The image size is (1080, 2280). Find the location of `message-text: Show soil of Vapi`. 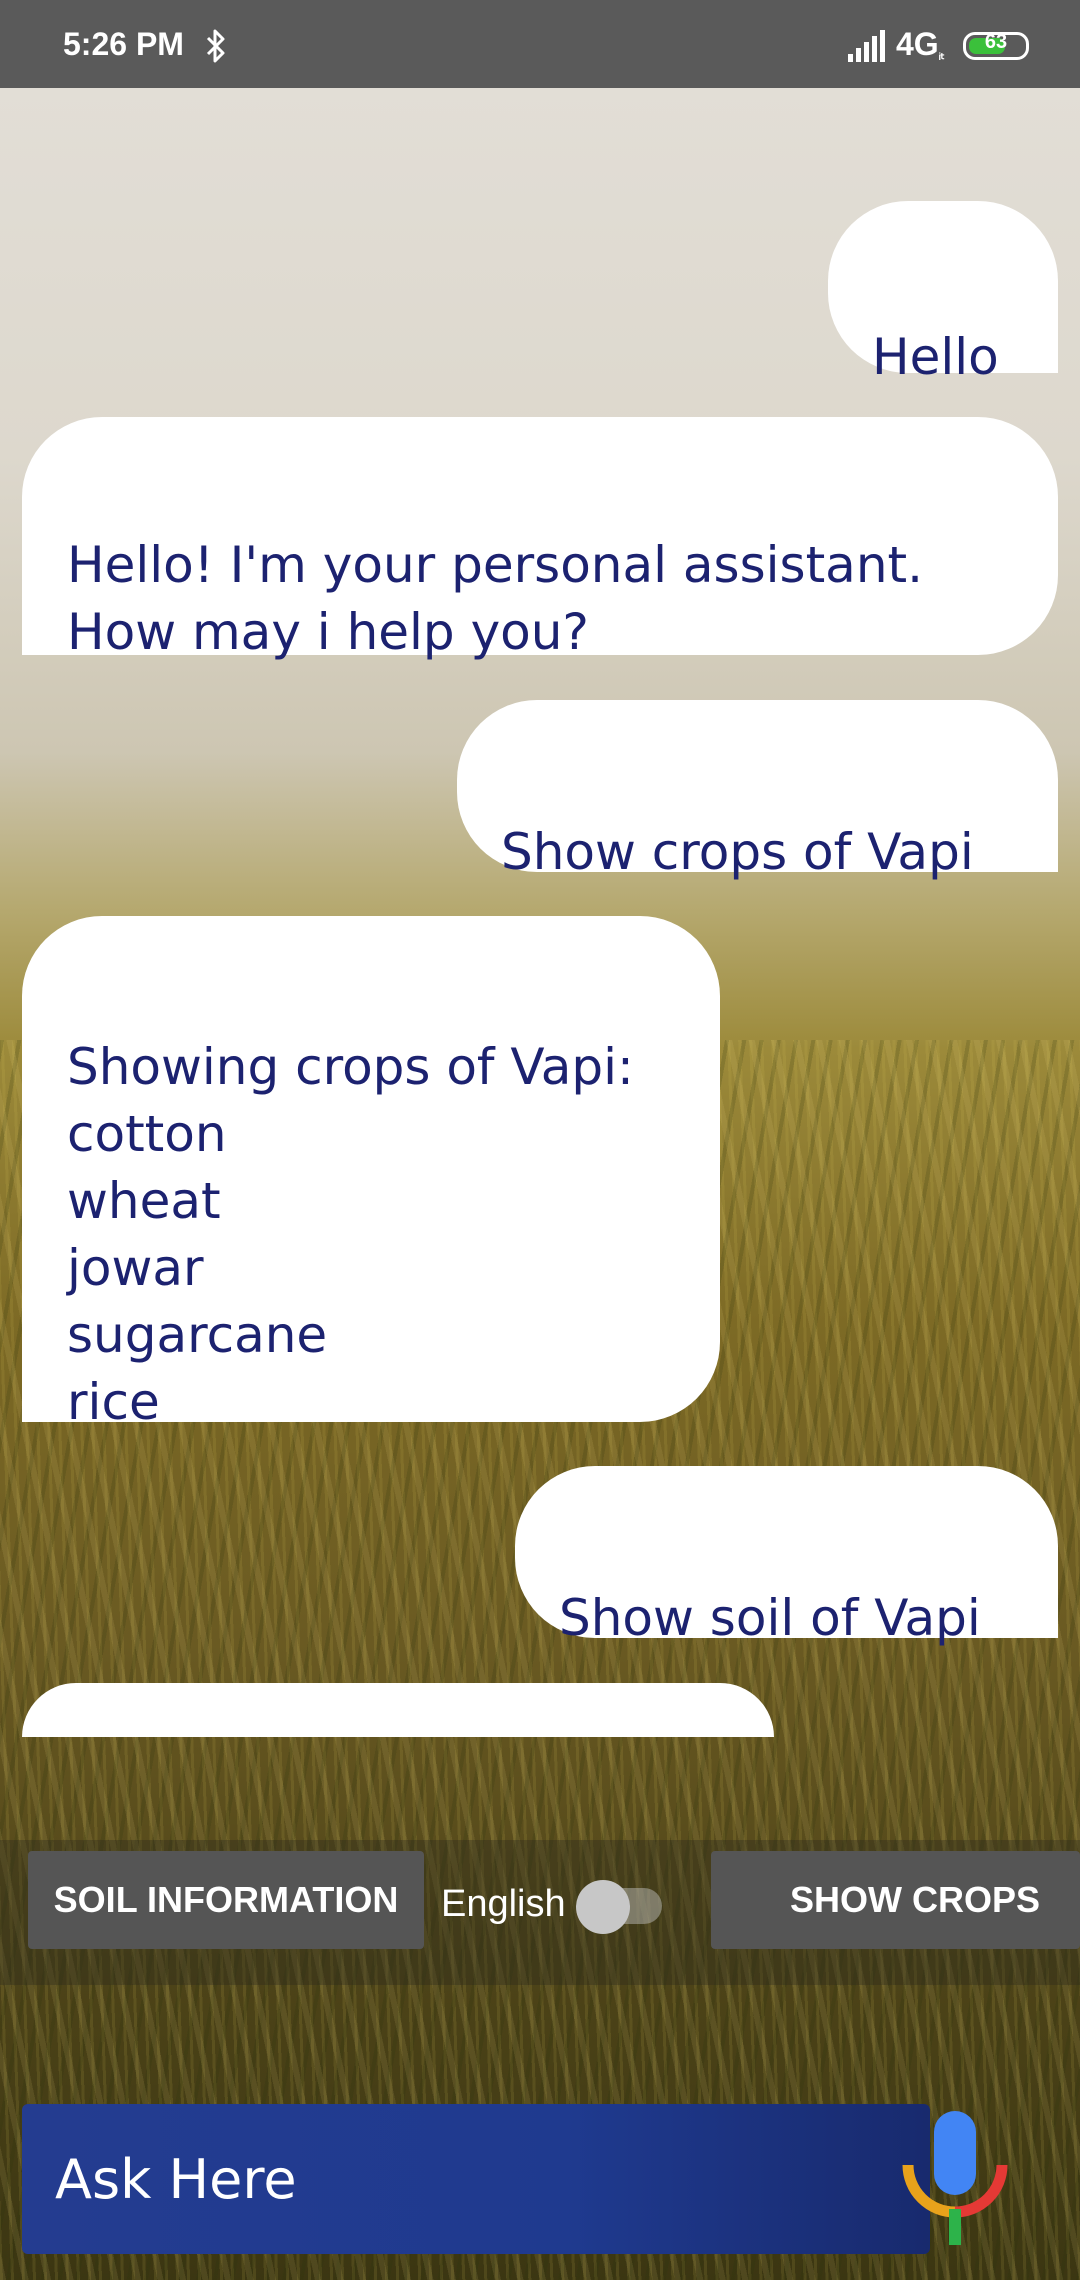

message-text: Show soil of Vapi is located at coordinates (770, 1618).